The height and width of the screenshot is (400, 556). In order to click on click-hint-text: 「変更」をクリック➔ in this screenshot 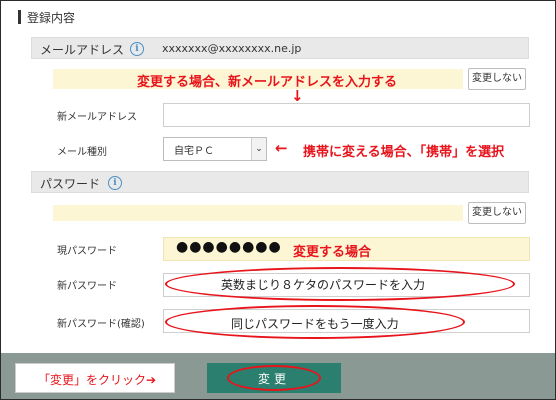, I will do `click(97, 380)`.